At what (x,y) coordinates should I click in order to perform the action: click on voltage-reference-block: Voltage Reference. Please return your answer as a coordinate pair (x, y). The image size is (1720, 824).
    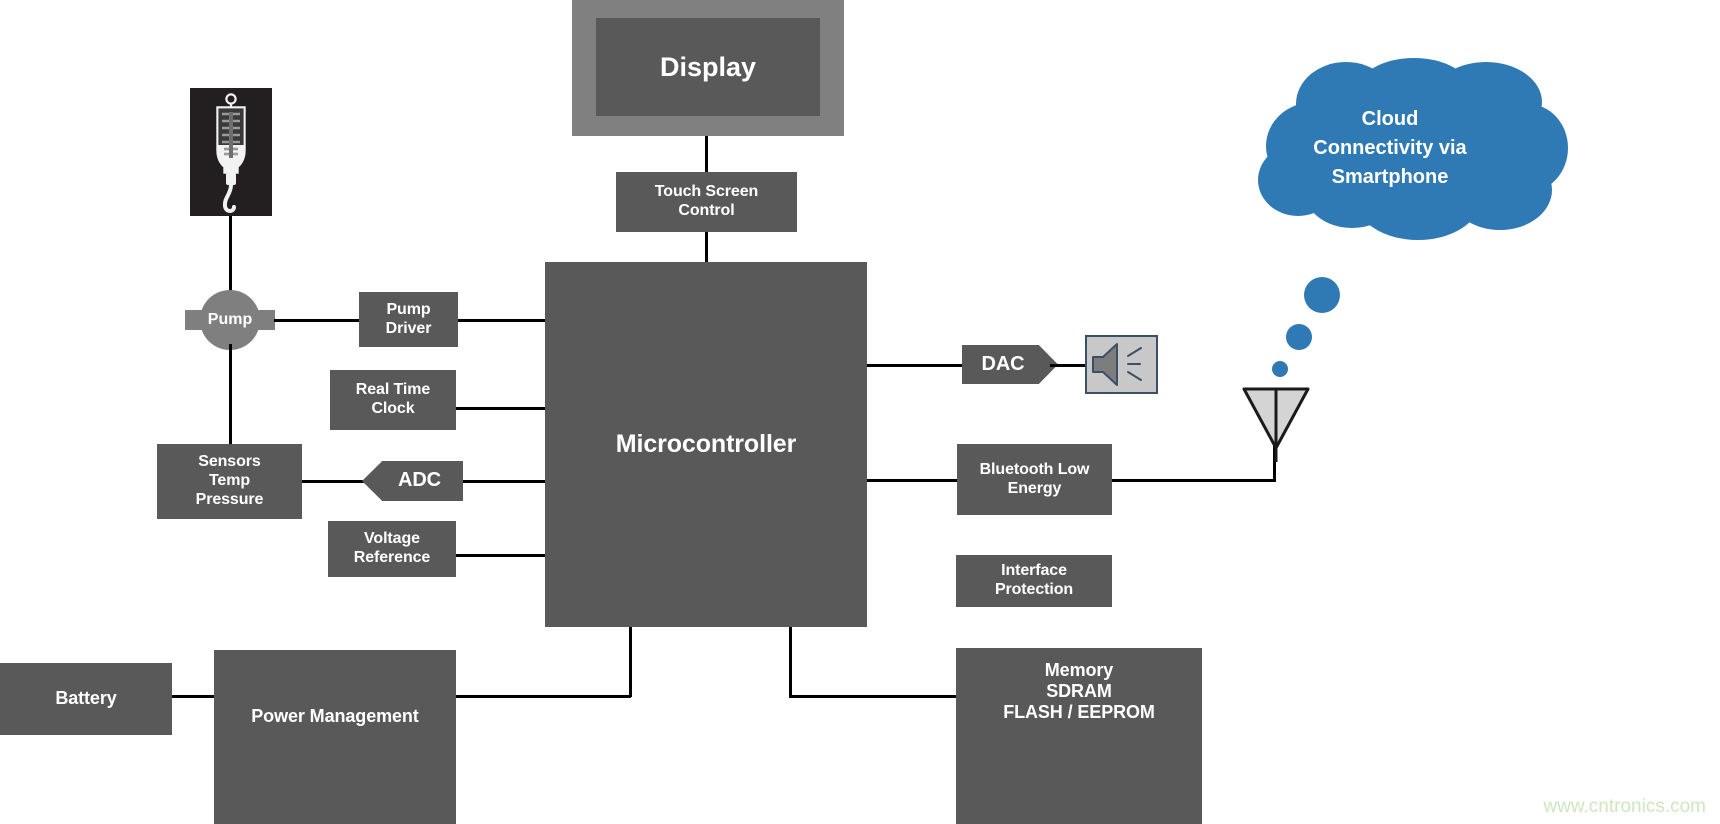
    Looking at the image, I should click on (392, 549).